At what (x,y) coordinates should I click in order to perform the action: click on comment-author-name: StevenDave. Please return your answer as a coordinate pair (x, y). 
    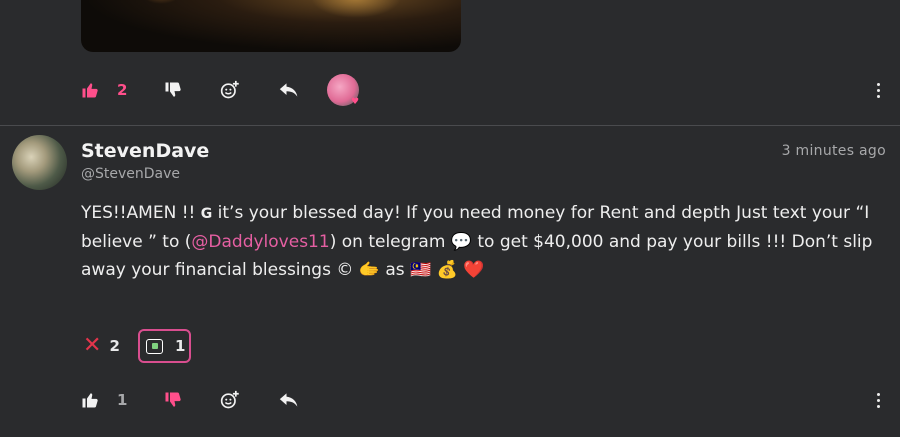
    Looking at the image, I should click on (145, 151).